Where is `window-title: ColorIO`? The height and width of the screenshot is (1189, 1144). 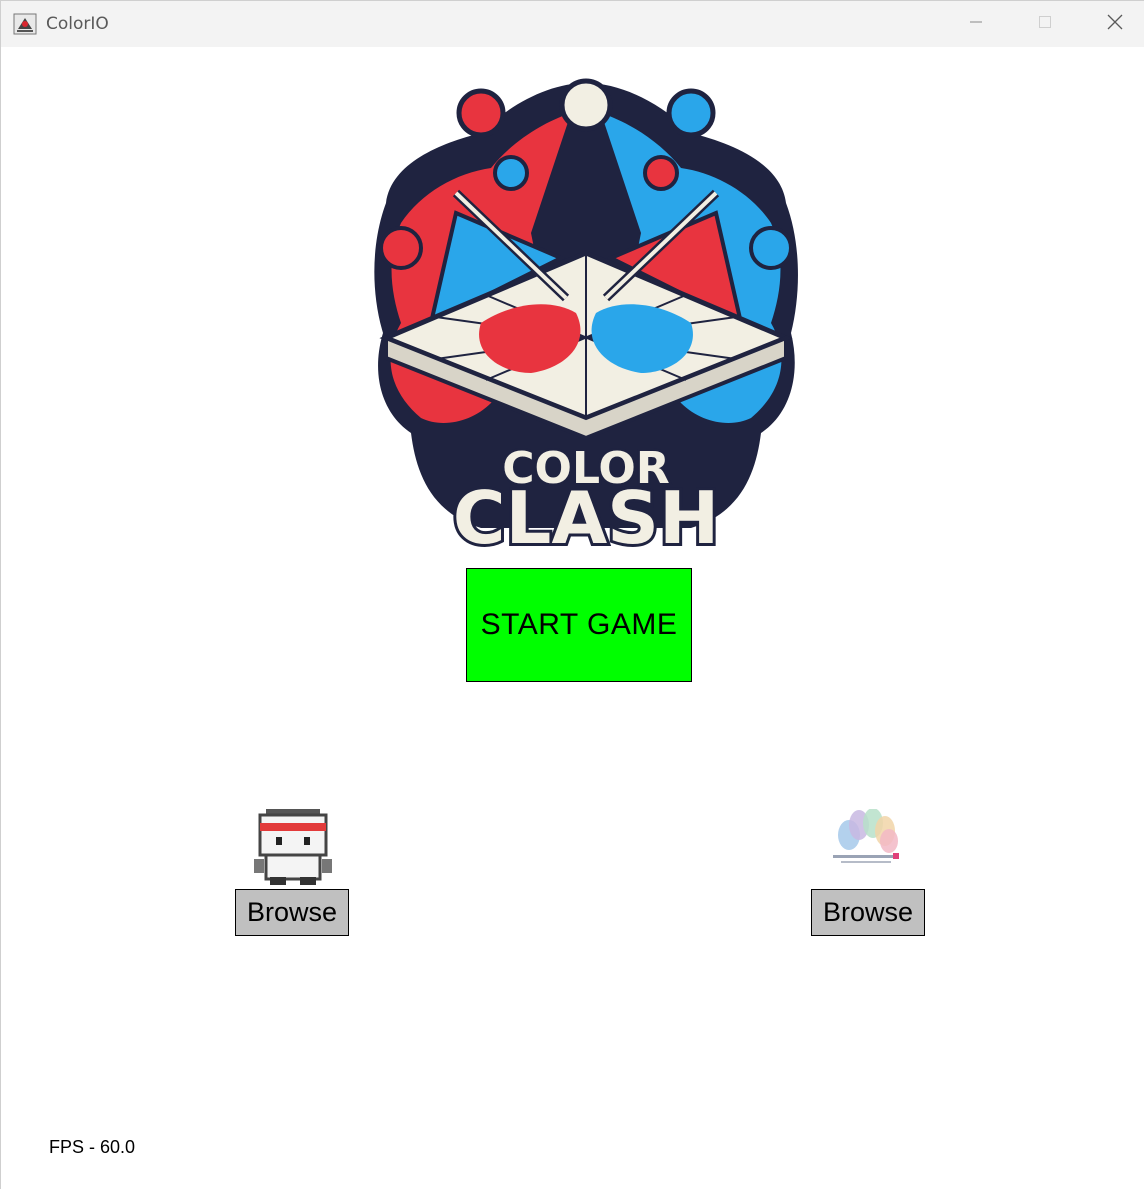 window-title: ColorIO is located at coordinates (77, 24).